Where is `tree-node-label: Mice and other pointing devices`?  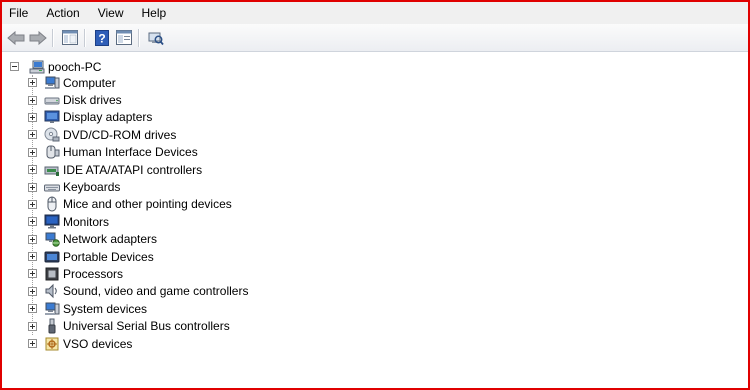 tree-node-label: Mice and other pointing devices is located at coordinates (147, 204).